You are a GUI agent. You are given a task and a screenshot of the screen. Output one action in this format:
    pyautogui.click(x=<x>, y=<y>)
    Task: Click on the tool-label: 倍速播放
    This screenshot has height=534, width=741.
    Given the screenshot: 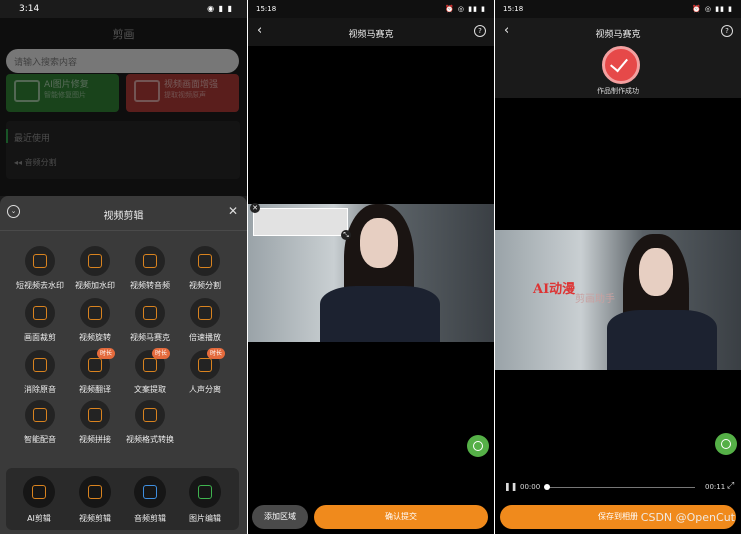 What is the action you would take?
    pyautogui.click(x=205, y=337)
    